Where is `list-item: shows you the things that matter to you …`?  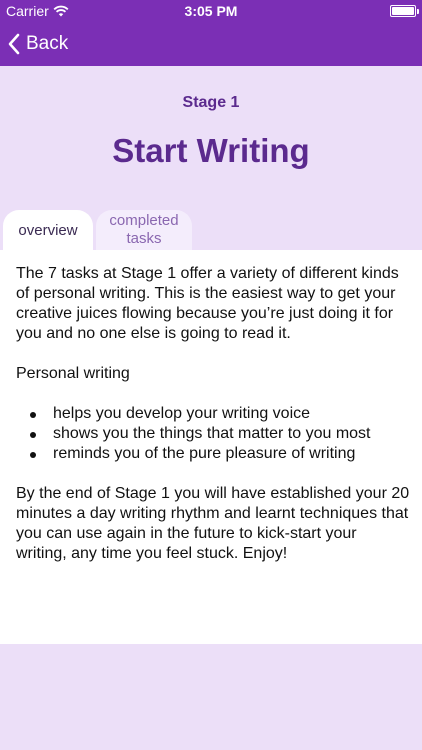 list-item: shows you the things that matter to you … is located at coordinates (213, 434).